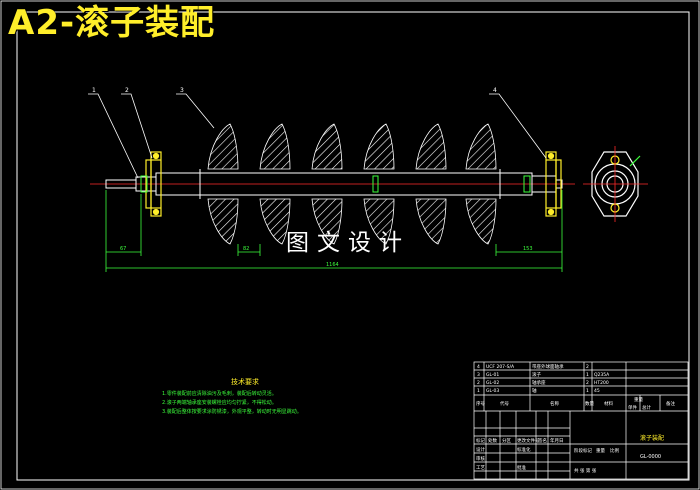  Describe the element at coordinates (646, 407) in the screenshot. I see `parts-header-total-weight: 总计` at that location.